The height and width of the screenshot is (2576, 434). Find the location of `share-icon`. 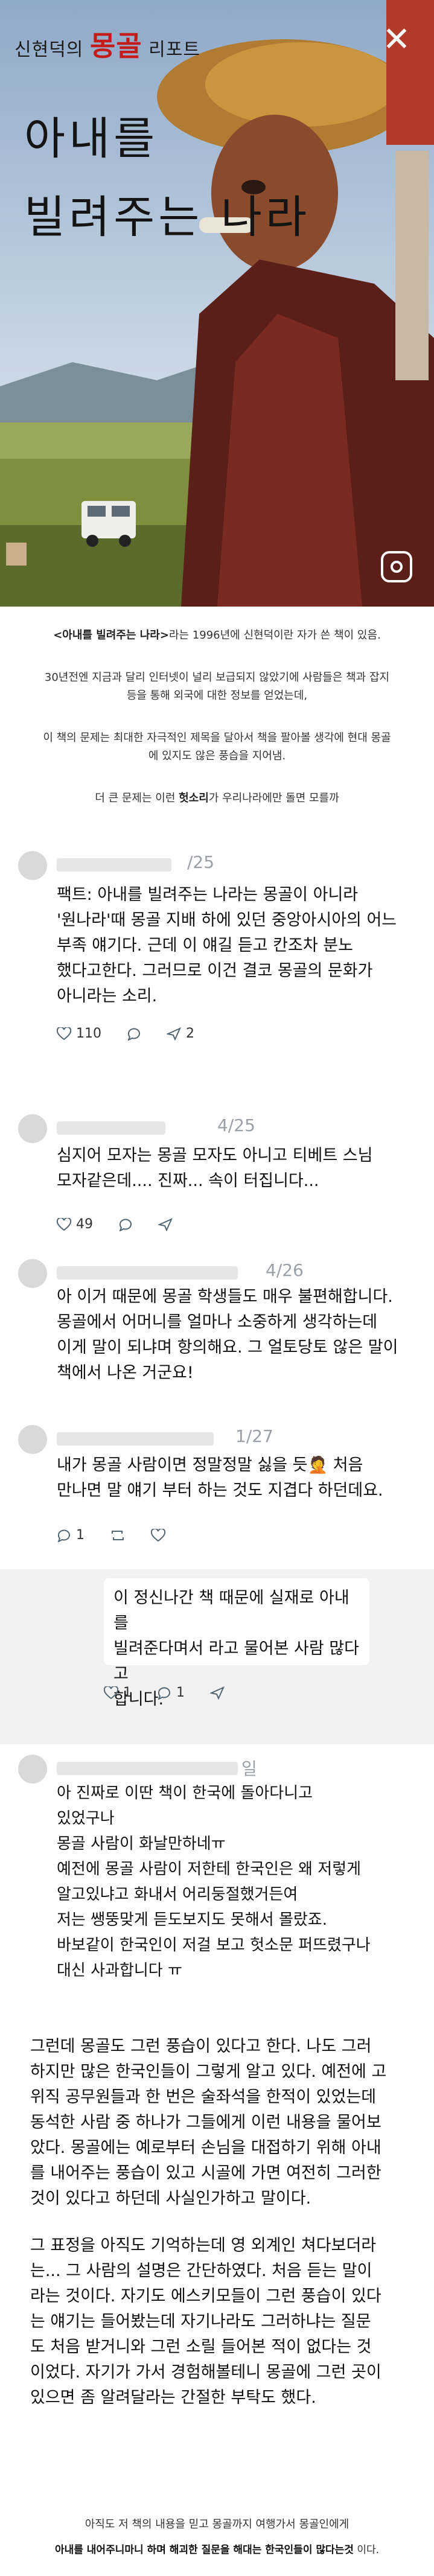

share-icon is located at coordinates (217, 1693).